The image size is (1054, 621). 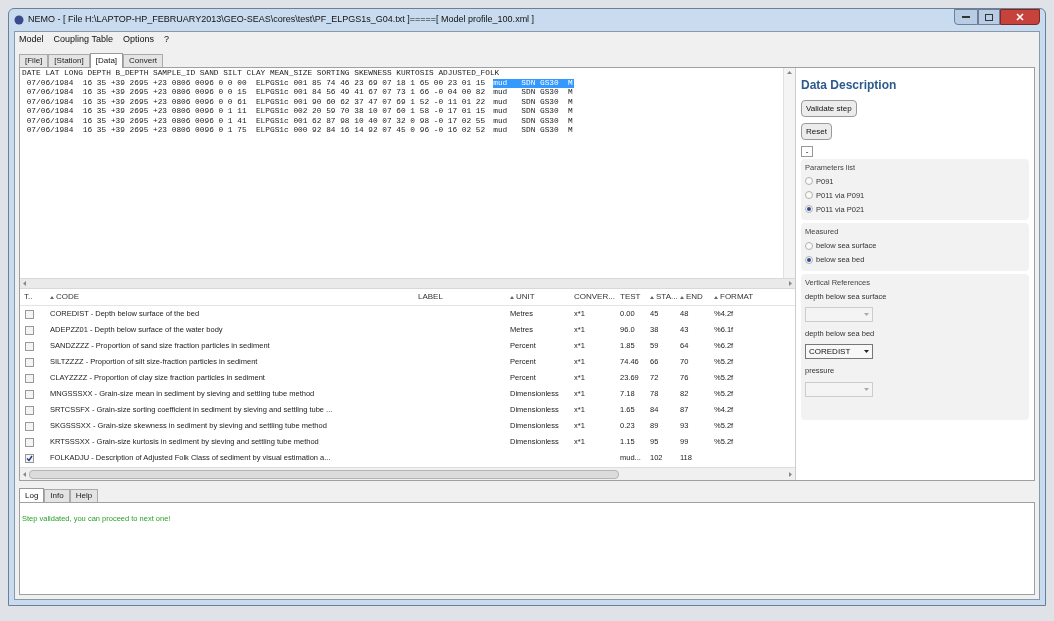 What do you see at coordinates (69, 60) in the screenshot?
I see `tab: [Station]` at bounding box center [69, 60].